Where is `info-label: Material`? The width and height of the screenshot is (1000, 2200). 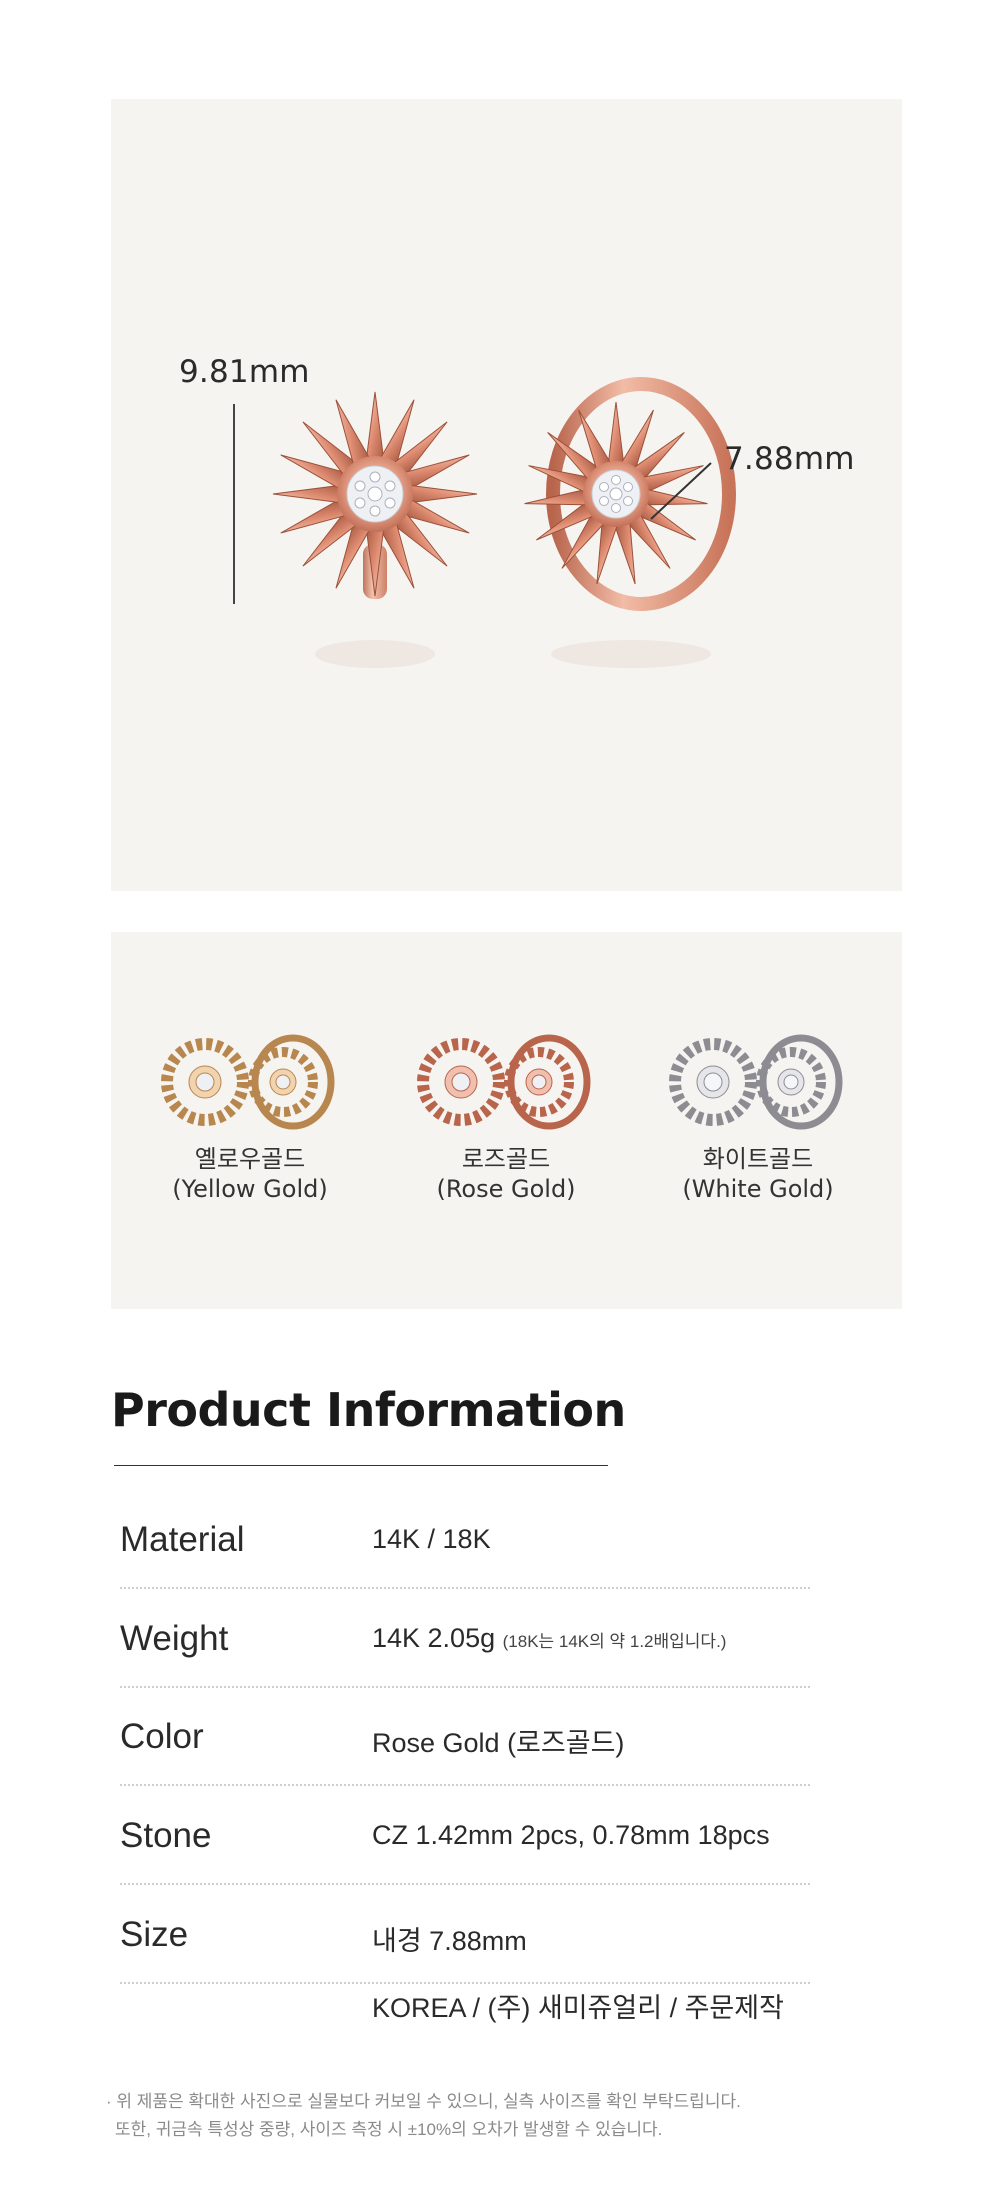 info-label: Material is located at coordinates (182, 1539).